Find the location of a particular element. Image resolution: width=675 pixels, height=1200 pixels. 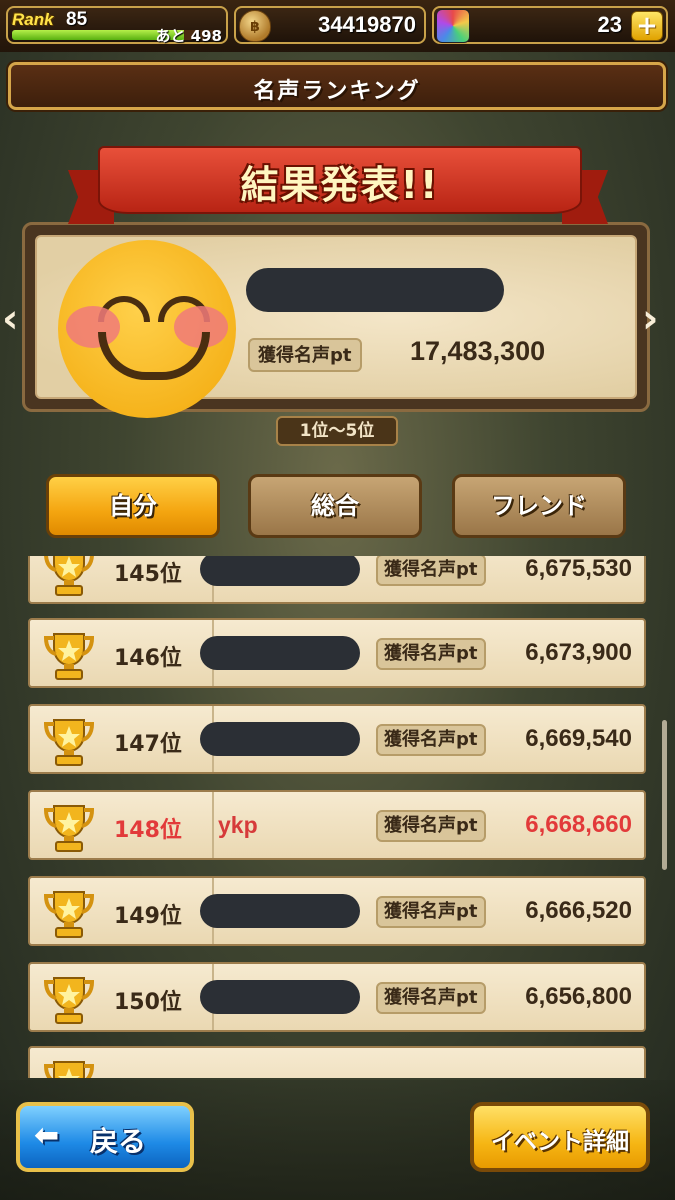

player-name-redacted is located at coordinates (375, 290).